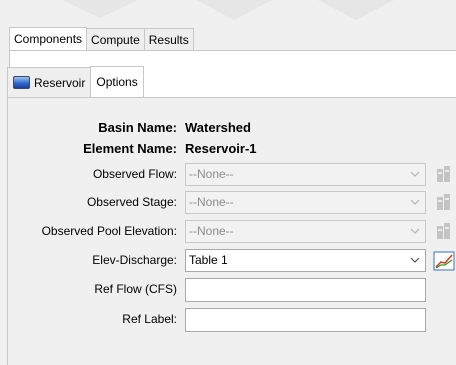  I want to click on observed-flow-label: Observed Flow:, so click(134, 174).